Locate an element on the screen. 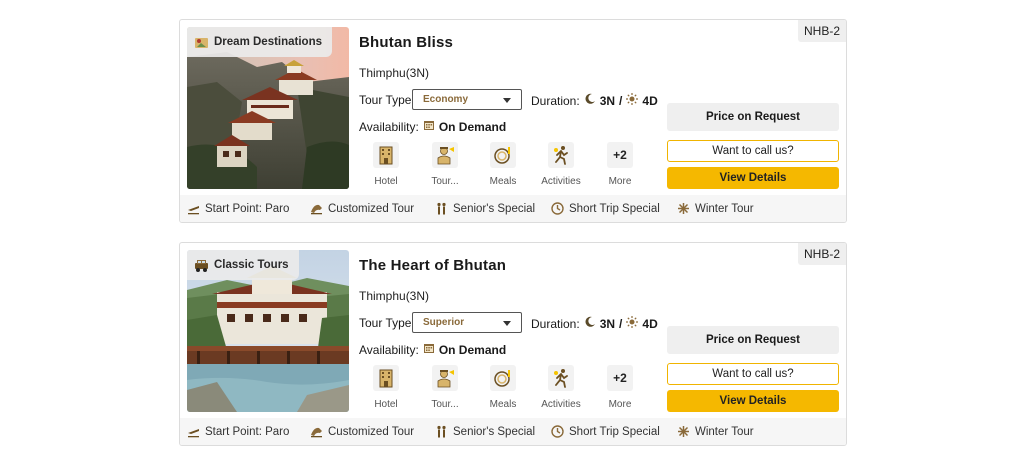 The width and height of the screenshot is (1026, 466). plane-icon is located at coordinates (193, 208).